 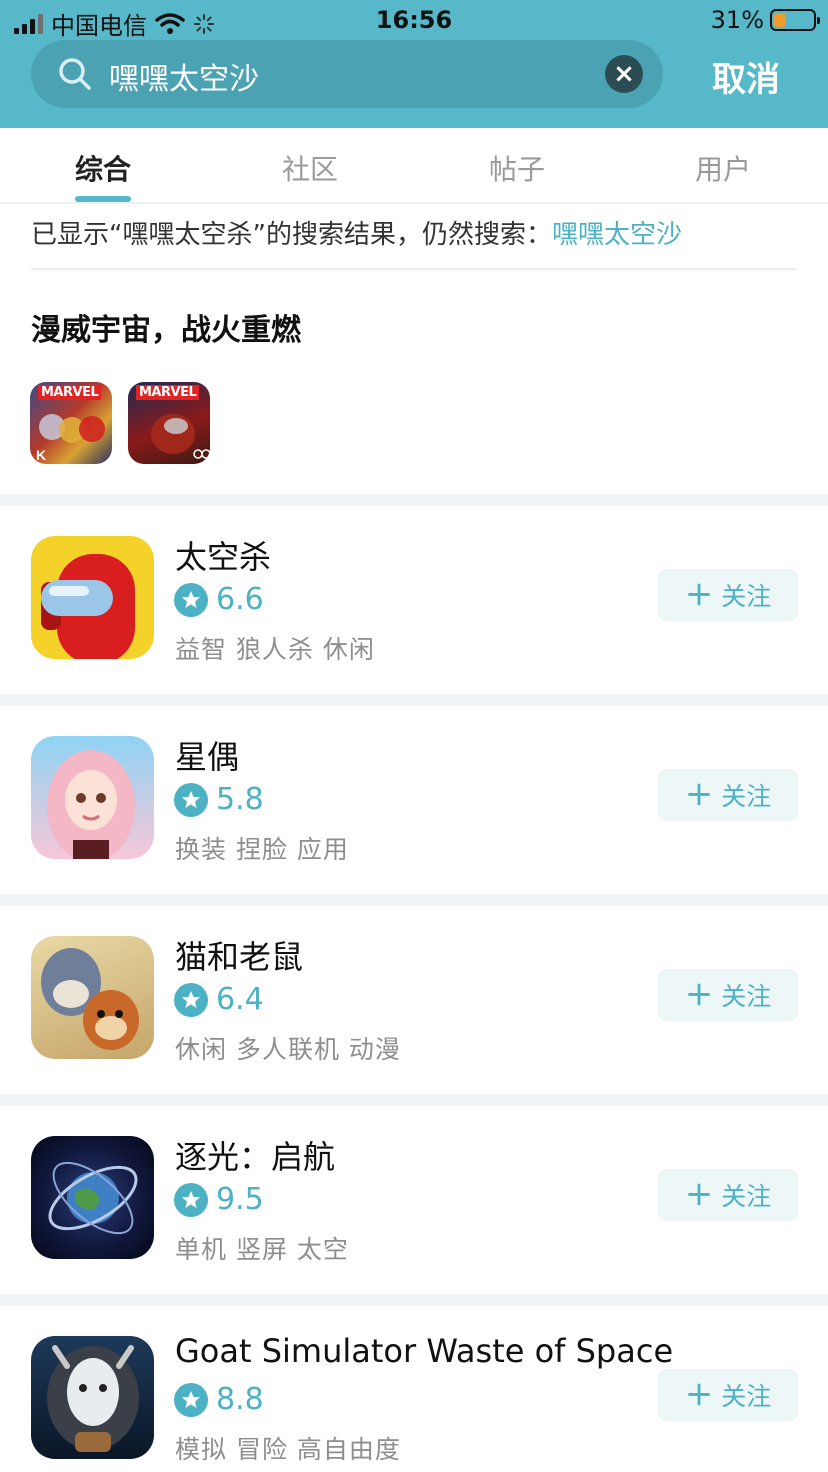 I want to click on status-right: 31%, so click(x=765, y=20).